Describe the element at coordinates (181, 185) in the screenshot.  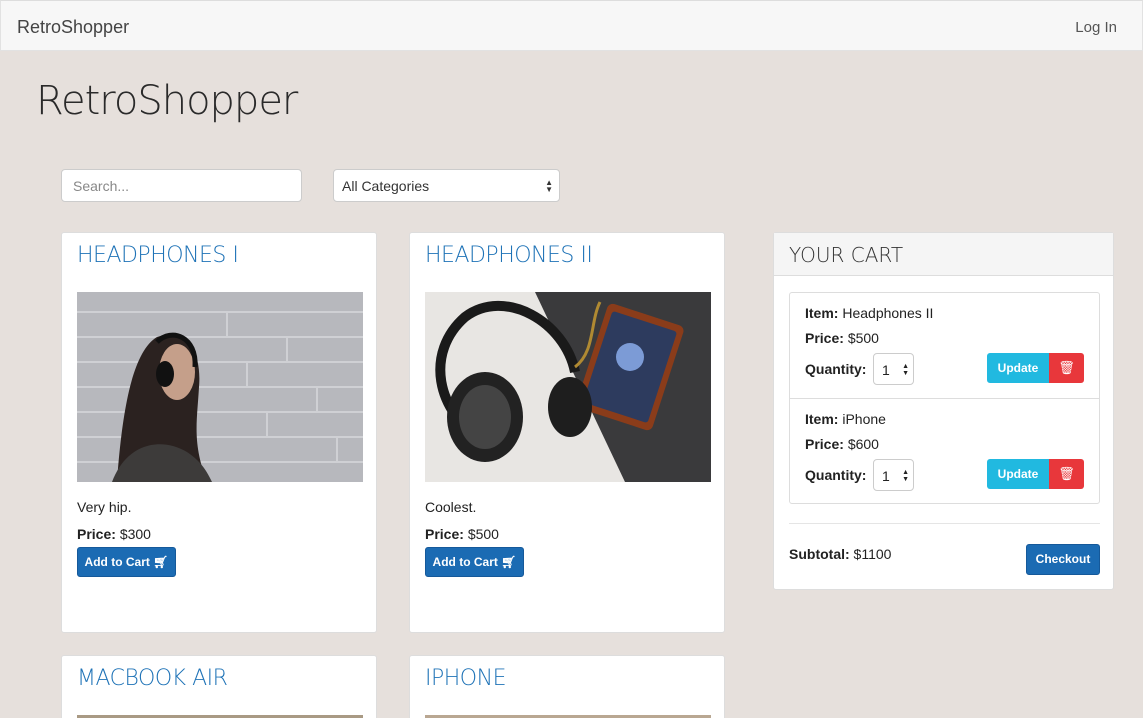
I see `search-input` at that location.